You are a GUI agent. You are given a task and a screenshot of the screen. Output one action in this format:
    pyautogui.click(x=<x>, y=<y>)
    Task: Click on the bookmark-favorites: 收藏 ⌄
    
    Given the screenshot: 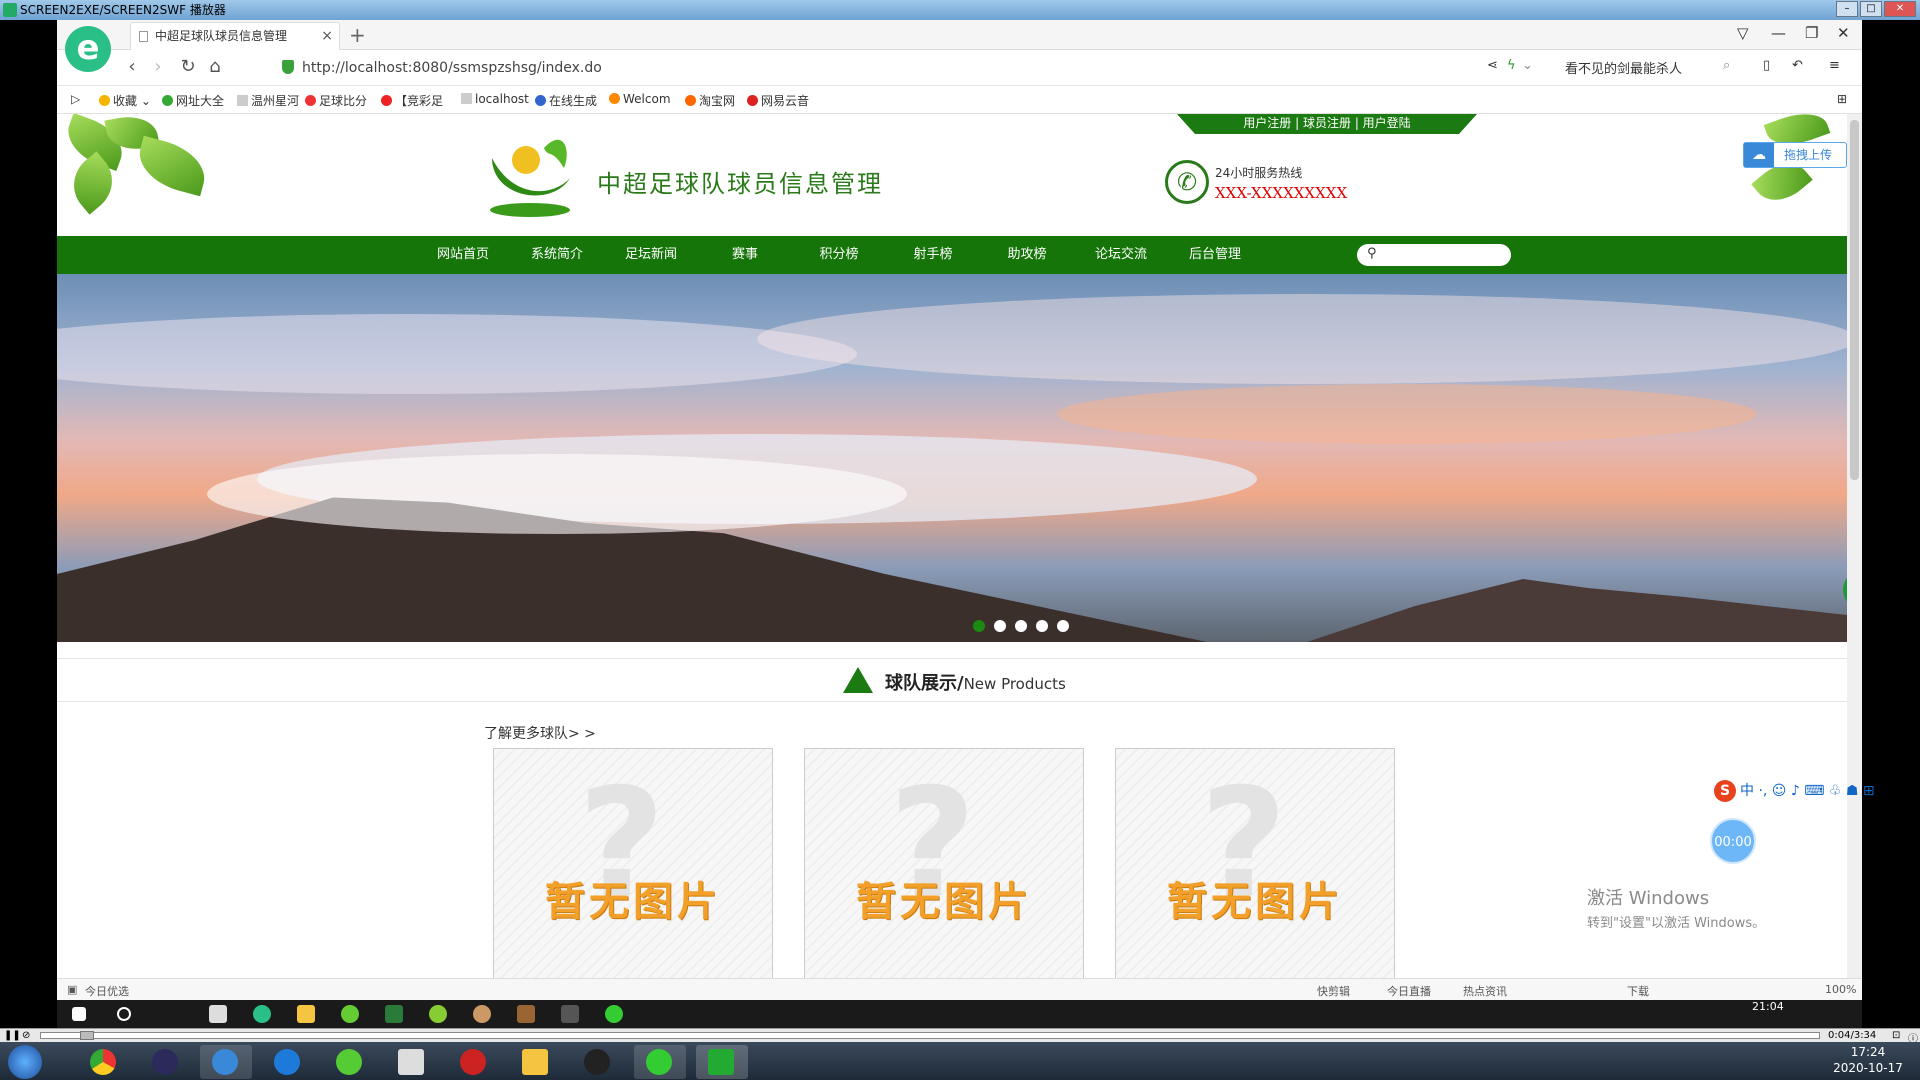 What is the action you would take?
    pyautogui.click(x=125, y=100)
    